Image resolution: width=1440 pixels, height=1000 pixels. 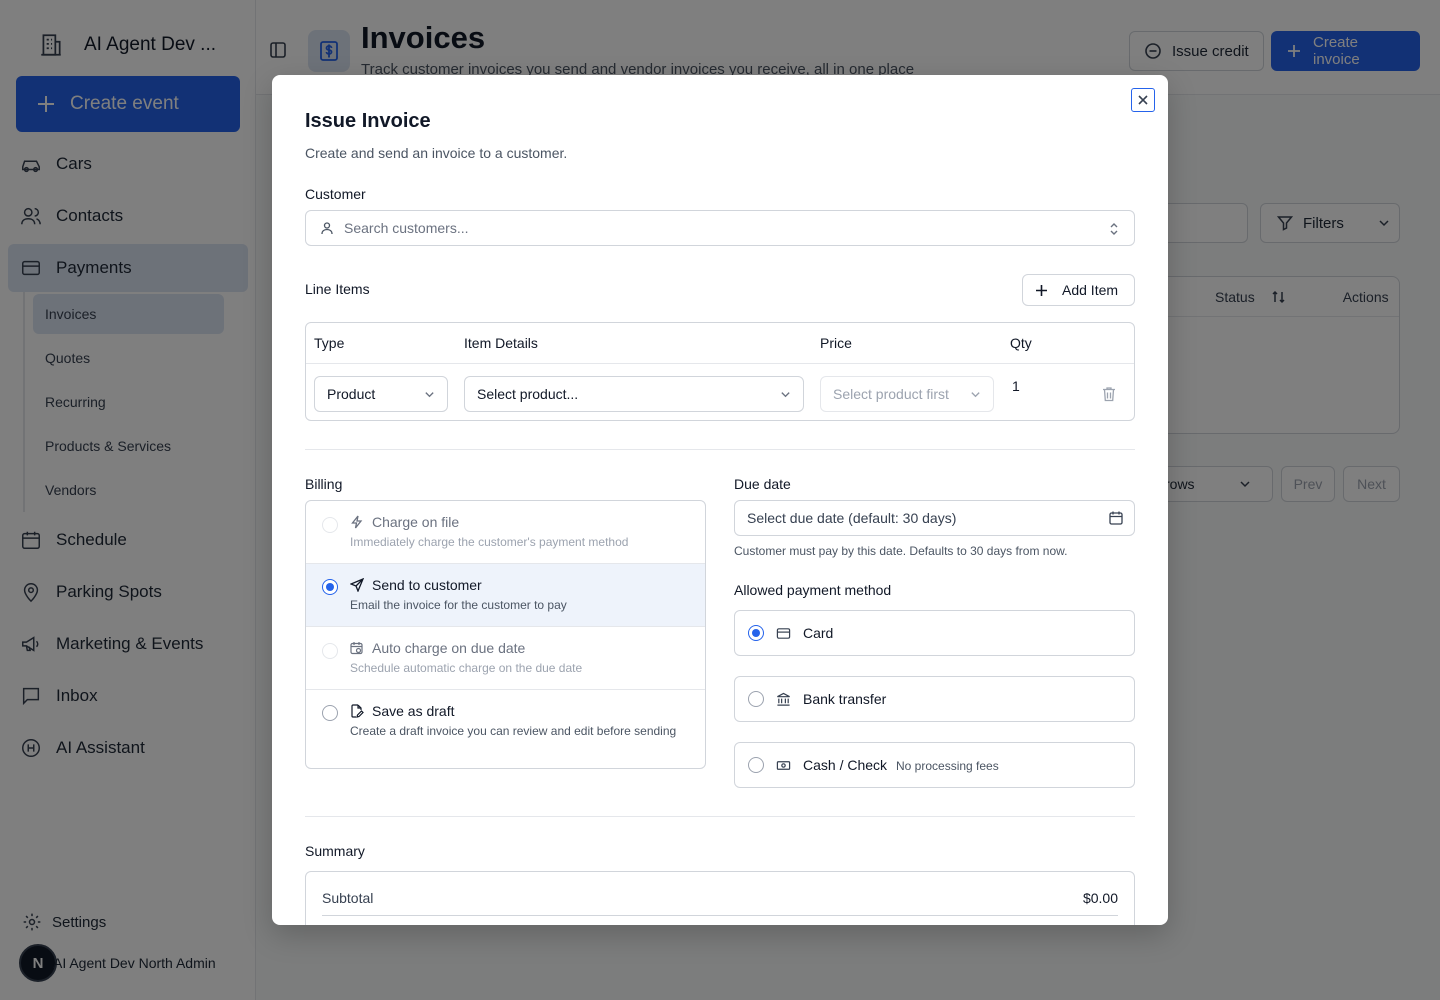 What do you see at coordinates (324, 484) in the screenshot?
I see `billing-label: Billing` at bounding box center [324, 484].